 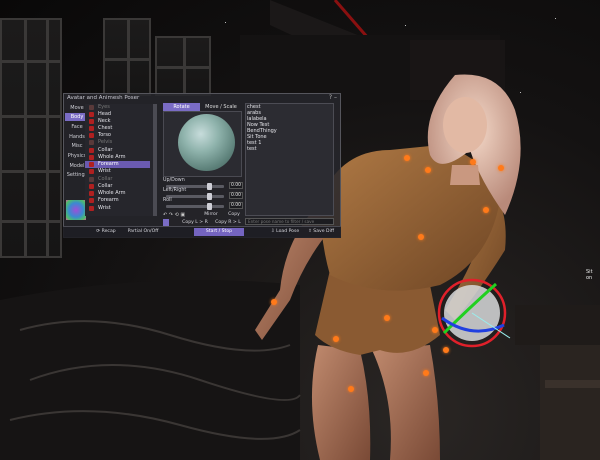 I want to click on partial-toggle: Partial On/Off, so click(x=143, y=232).